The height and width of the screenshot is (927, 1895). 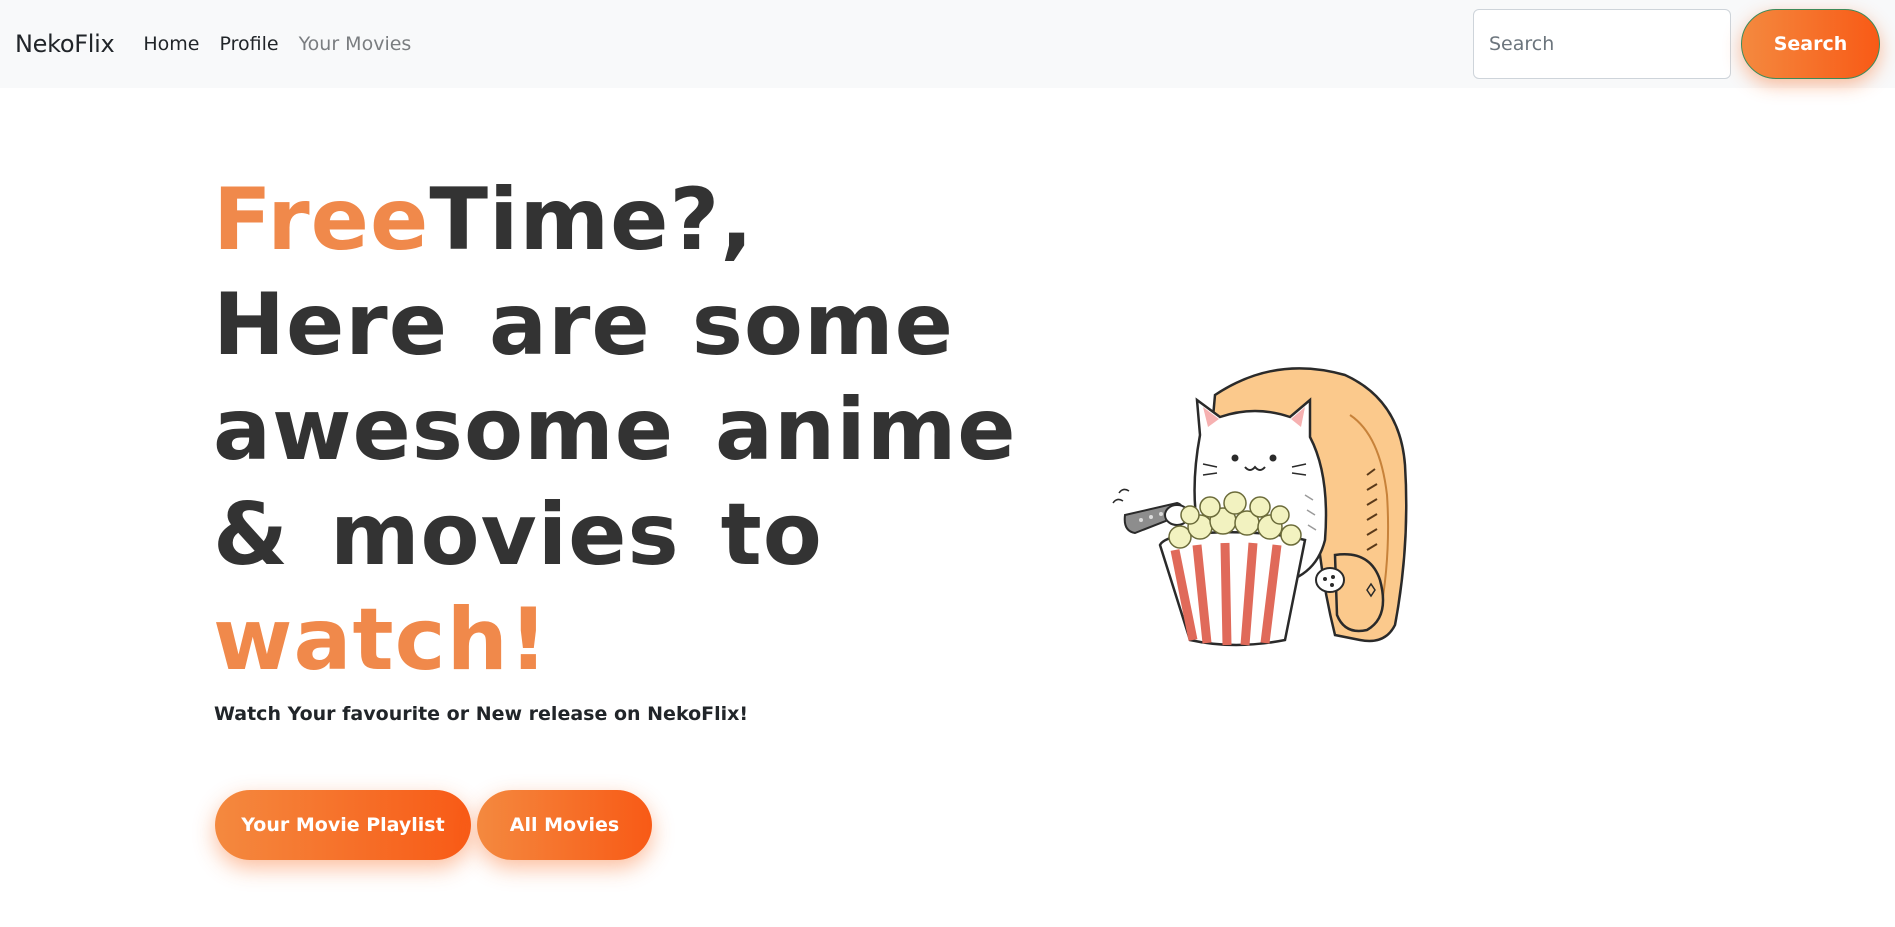 I want to click on all-movies-button: All Movies, so click(x=564, y=825).